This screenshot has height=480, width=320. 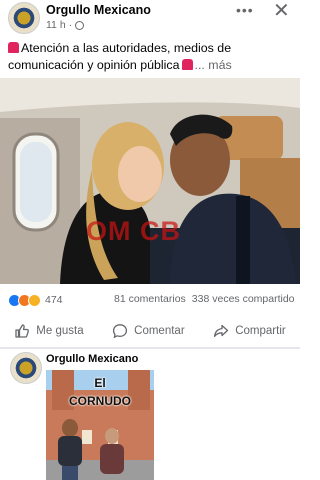 I want to click on comment-label: Comentar, so click(x=159, y=331).